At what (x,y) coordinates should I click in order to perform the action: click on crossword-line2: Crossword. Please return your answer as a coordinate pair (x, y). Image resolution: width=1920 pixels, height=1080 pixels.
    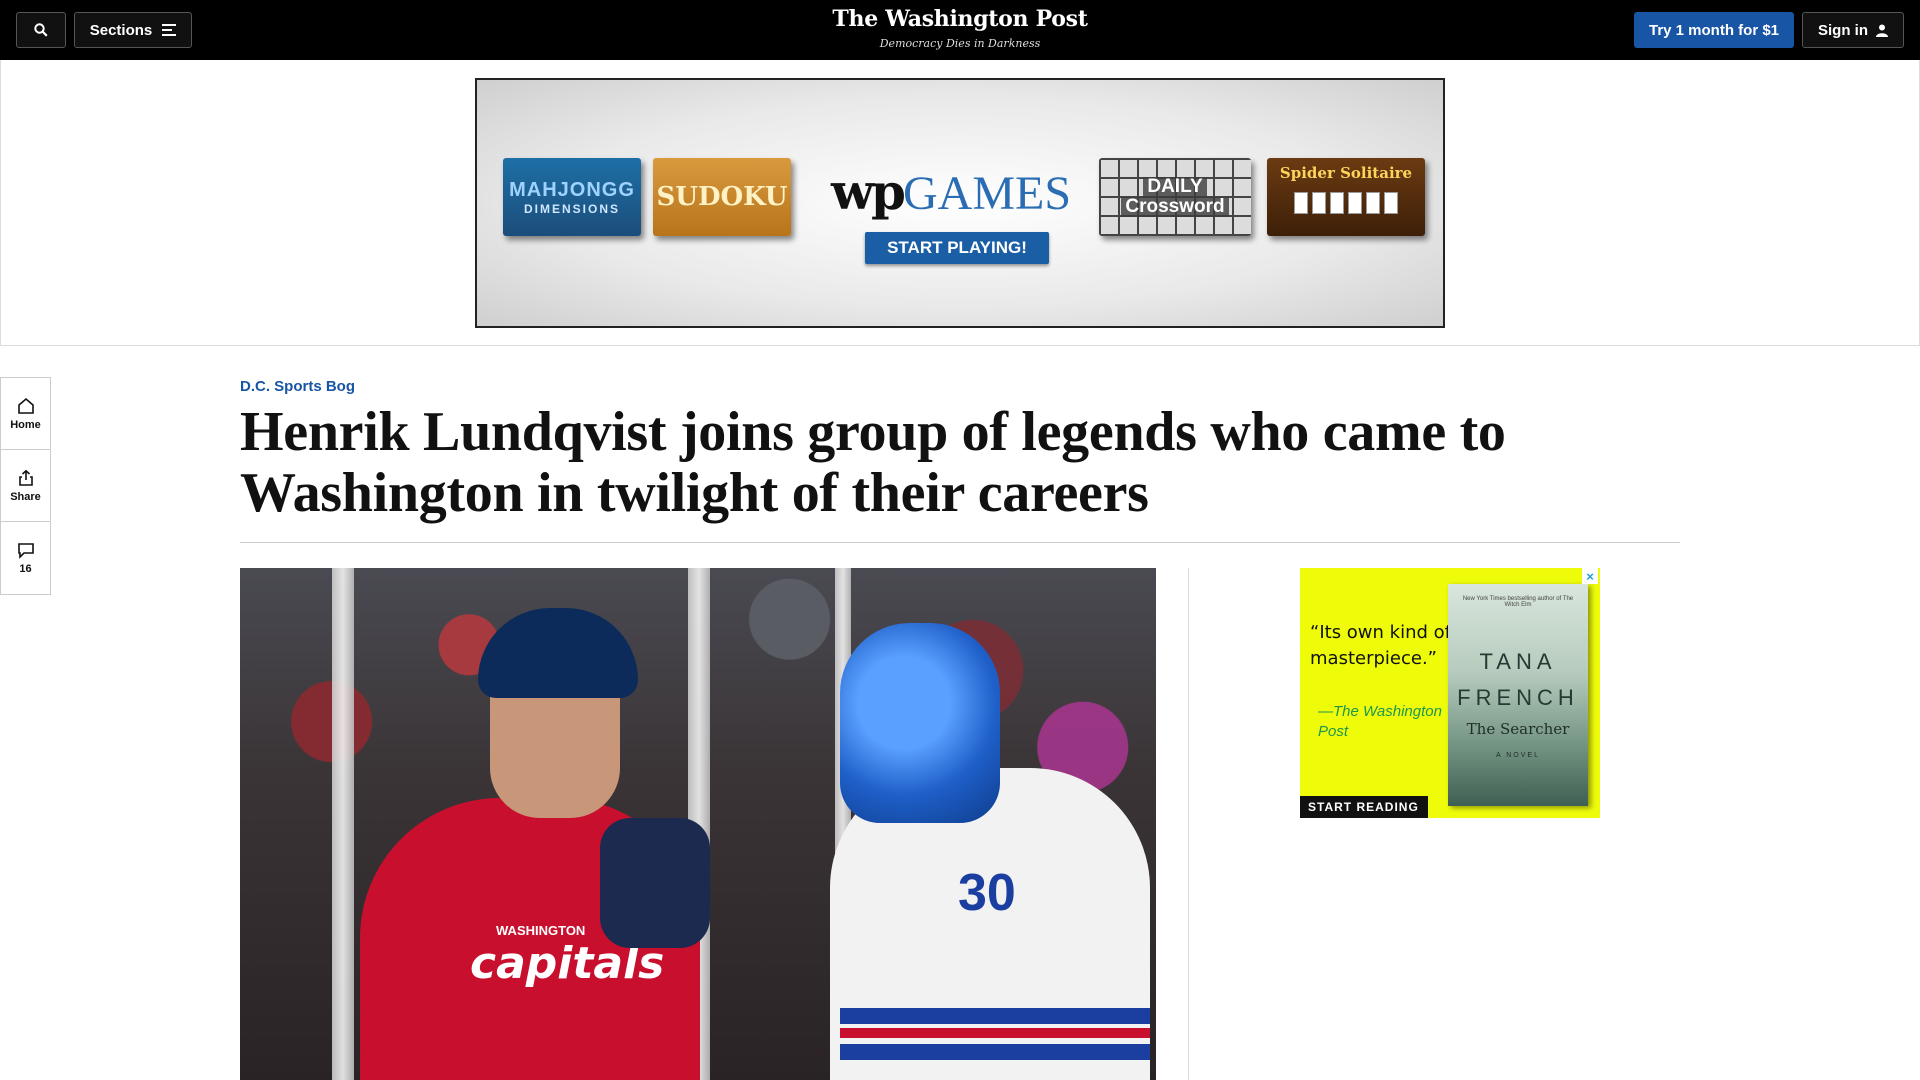
    Looking at the image, I should click on (1175, 207).